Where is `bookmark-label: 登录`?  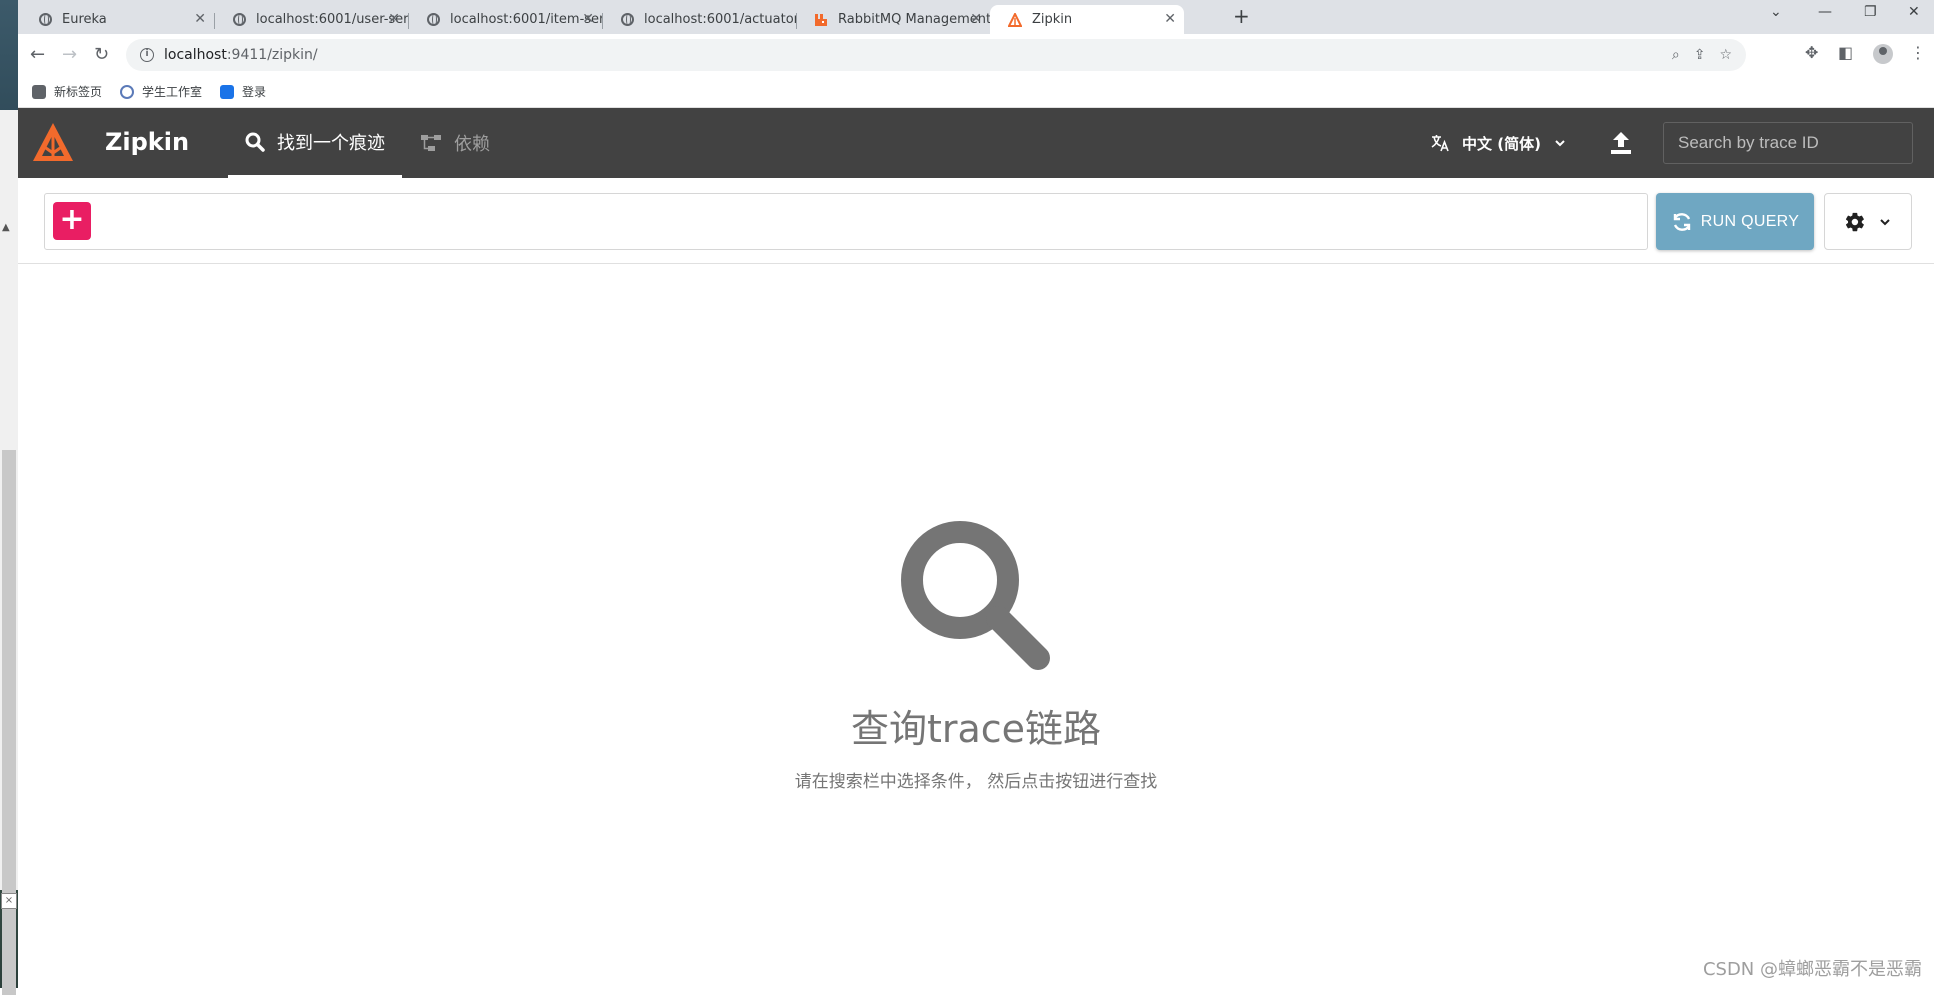 bookmark-label: 登录 is located at coordinates (254, 92).